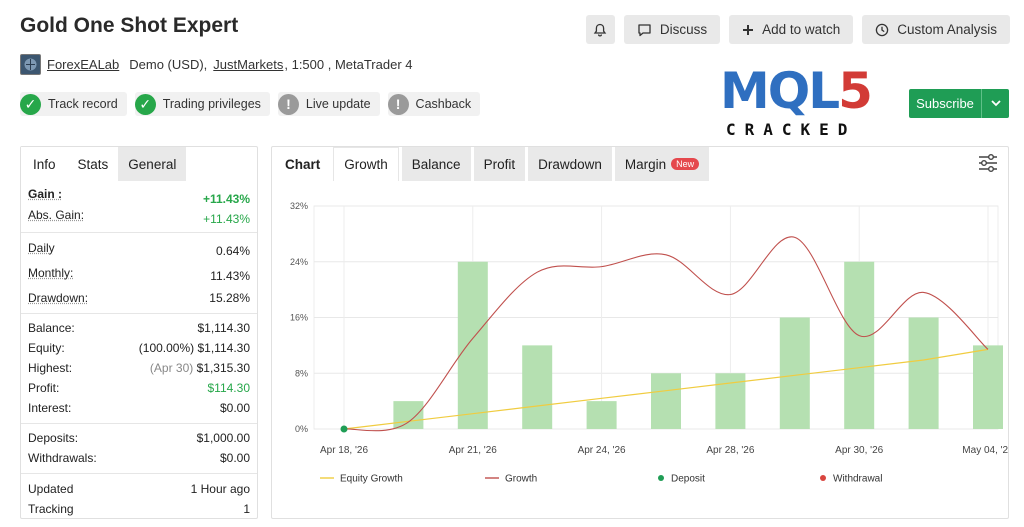 This screenshot has height=527, width=1024. I want to click on y-tick-label: 0%, so click(301, 429).